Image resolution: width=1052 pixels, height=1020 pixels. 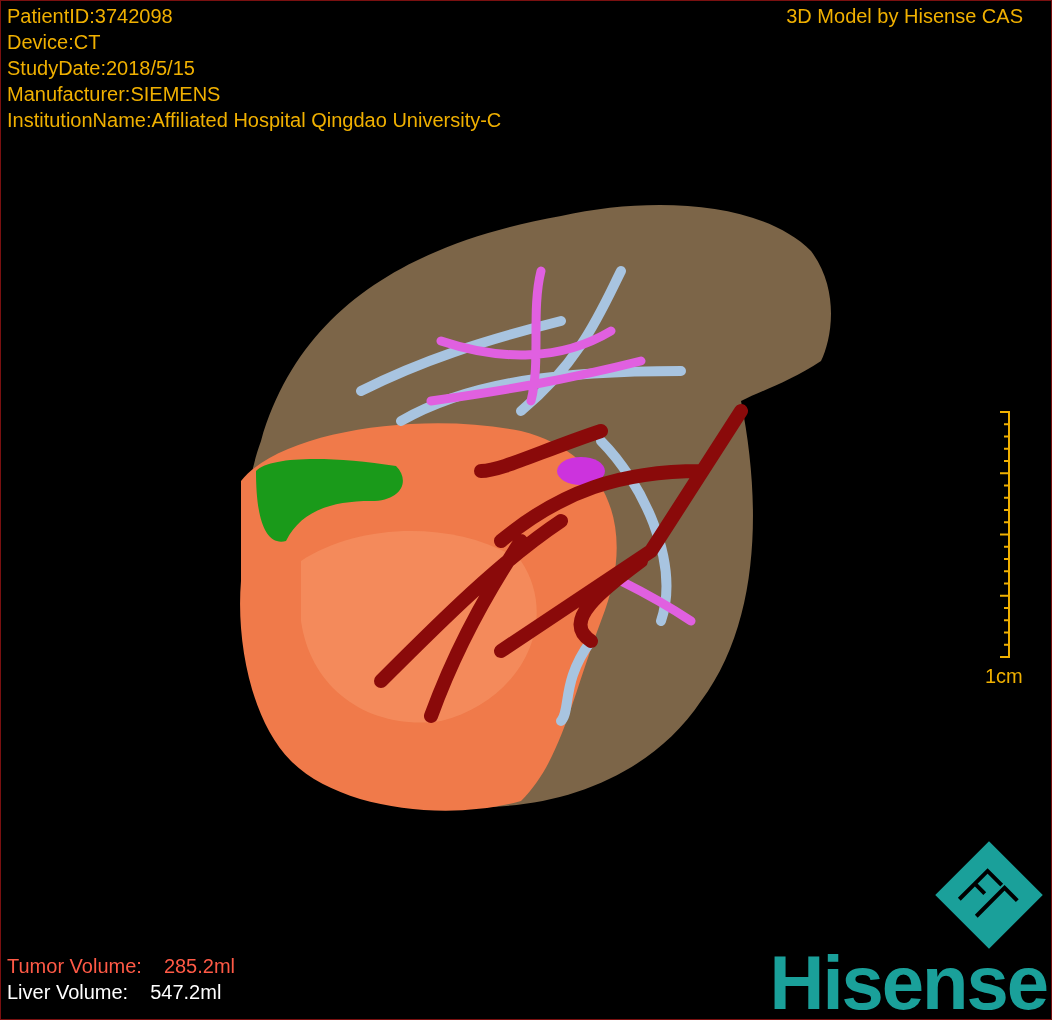 I want to click on volume-value: 547.2ml, so click(x=186, y=992).